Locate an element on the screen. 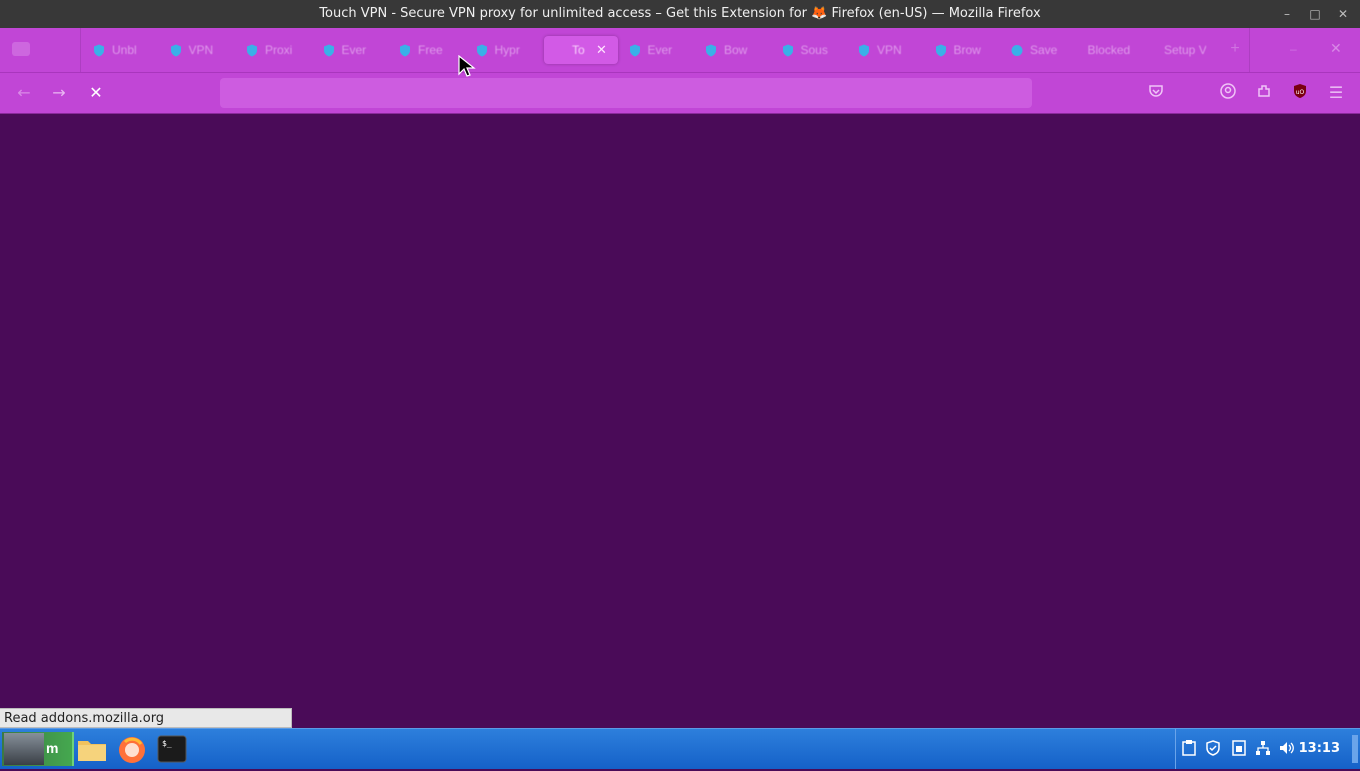 The image size is (1360, 771). tab-label: Brow is located at coordinates (967, 50).